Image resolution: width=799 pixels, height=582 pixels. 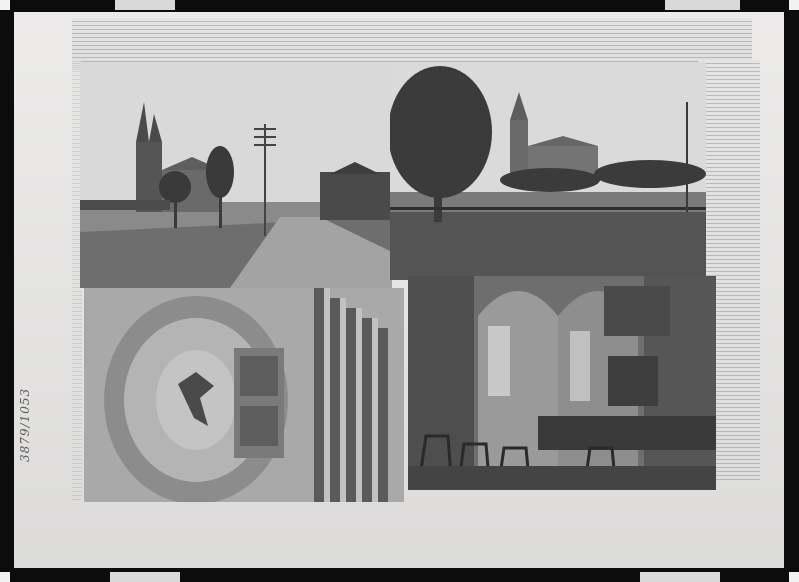 What do you see at coordinates (562, 383) in the screenshot?
I see `photo-interior-nave` at bounding box center [562, 383].